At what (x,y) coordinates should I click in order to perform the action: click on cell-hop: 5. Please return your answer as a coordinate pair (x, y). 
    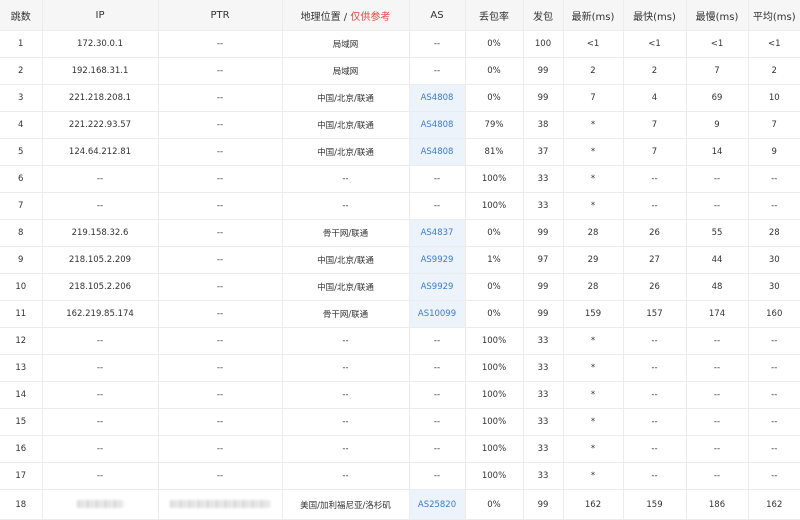
    Looking at the image, I should click on (21, 152).